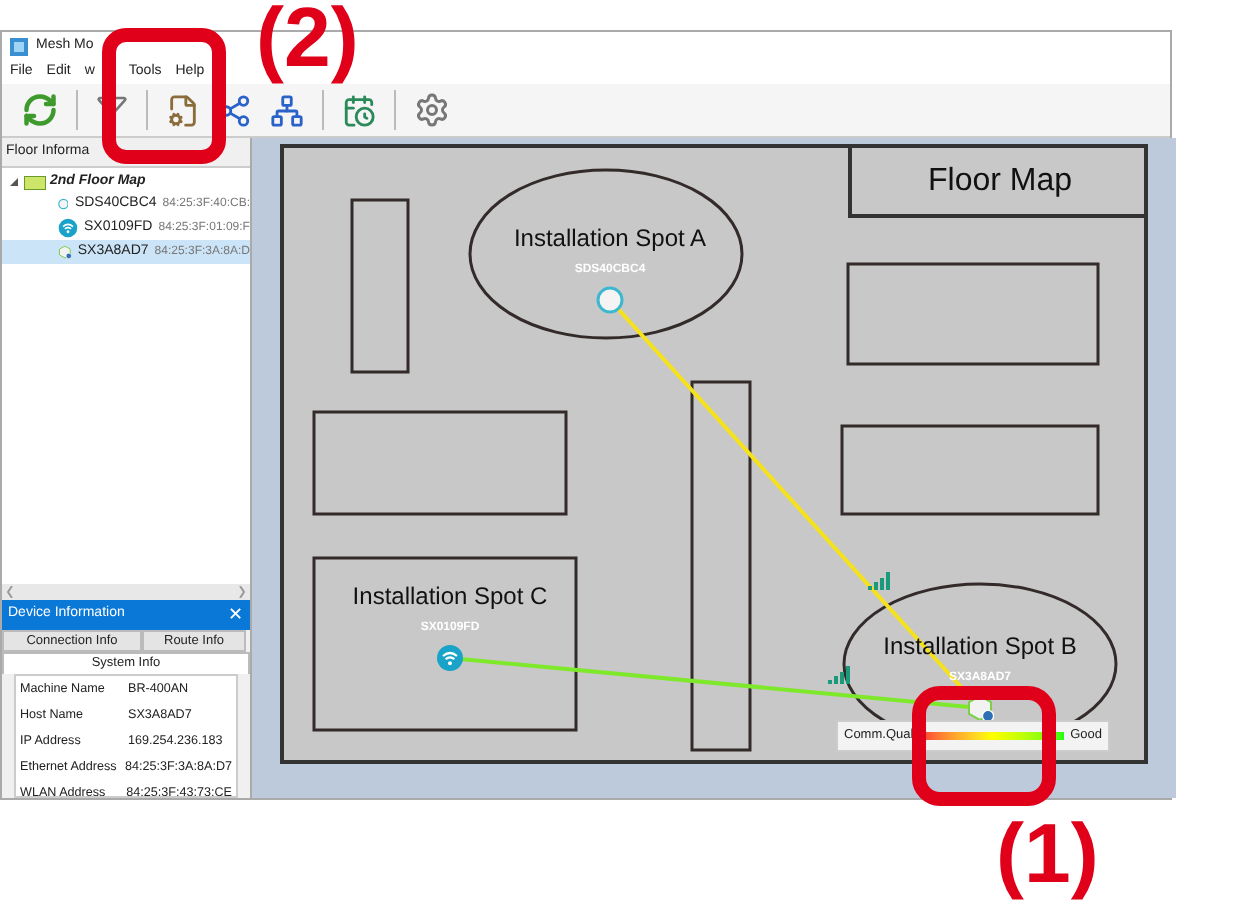  I want to click on expander-icon, so click(14, 182).